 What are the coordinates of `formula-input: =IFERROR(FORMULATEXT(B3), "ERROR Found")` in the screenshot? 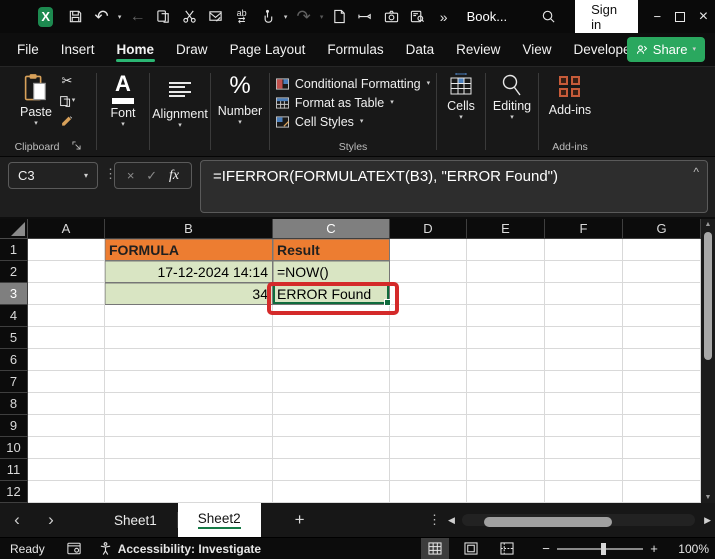 It's located at (454, 186).